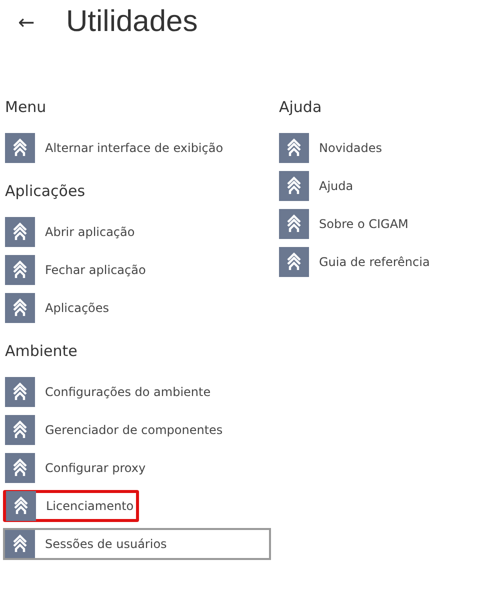  What do you see at coordinates (26, 107) in the screenshot?
I see `section-heading: Menu` at bounding box center [26, 107].